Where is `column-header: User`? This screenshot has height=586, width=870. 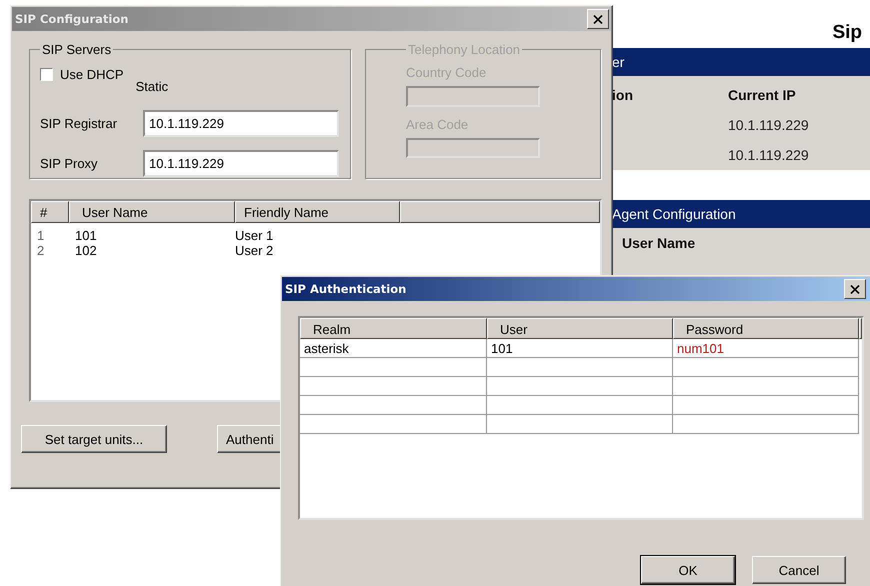
column-header: User is located at coordinates (580, 328).